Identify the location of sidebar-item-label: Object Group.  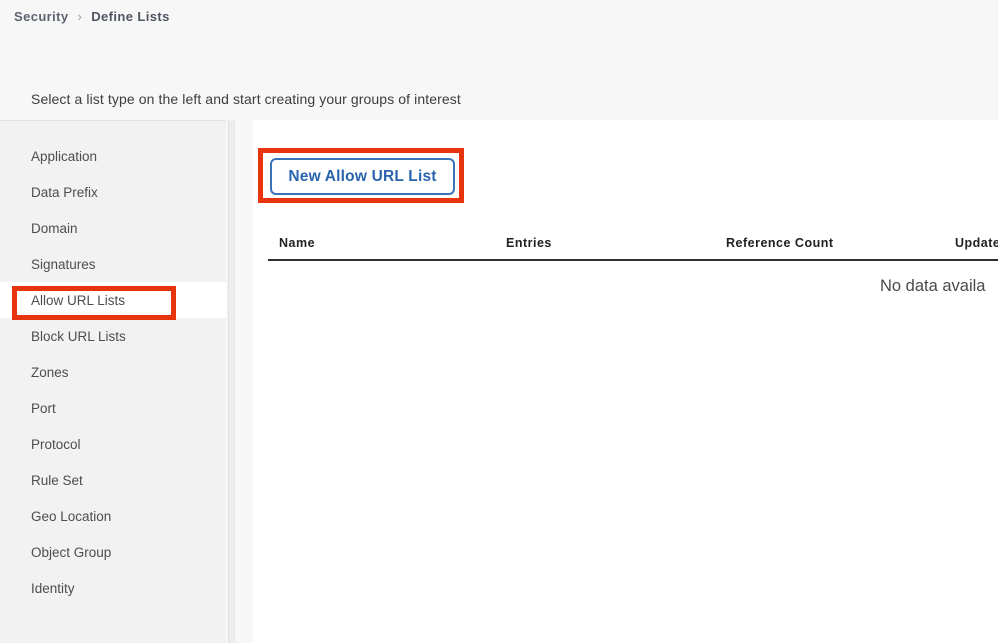
(71, 552).